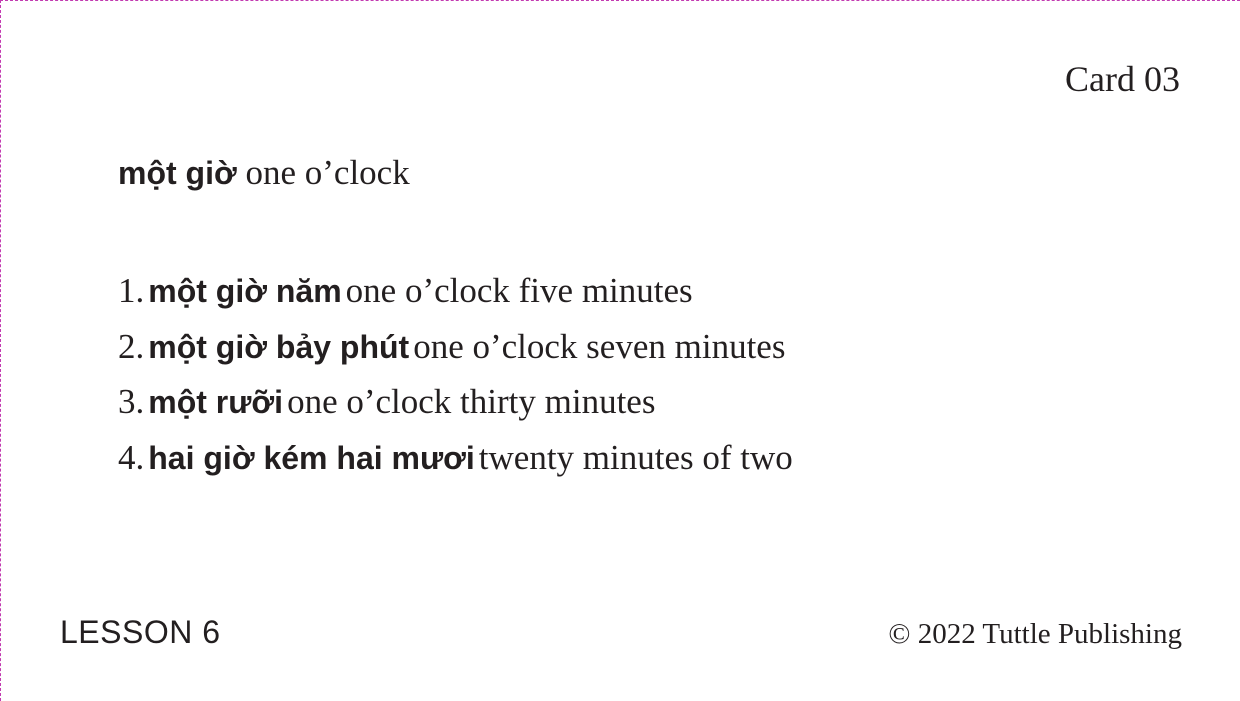 This screenshot has width=1240, height=701. What do you see at coordinates (1035, 634) in the screenshot?
I see `copyright-notice: © 2022 Tuttle Publishing` at bounding box center [1035, 634].